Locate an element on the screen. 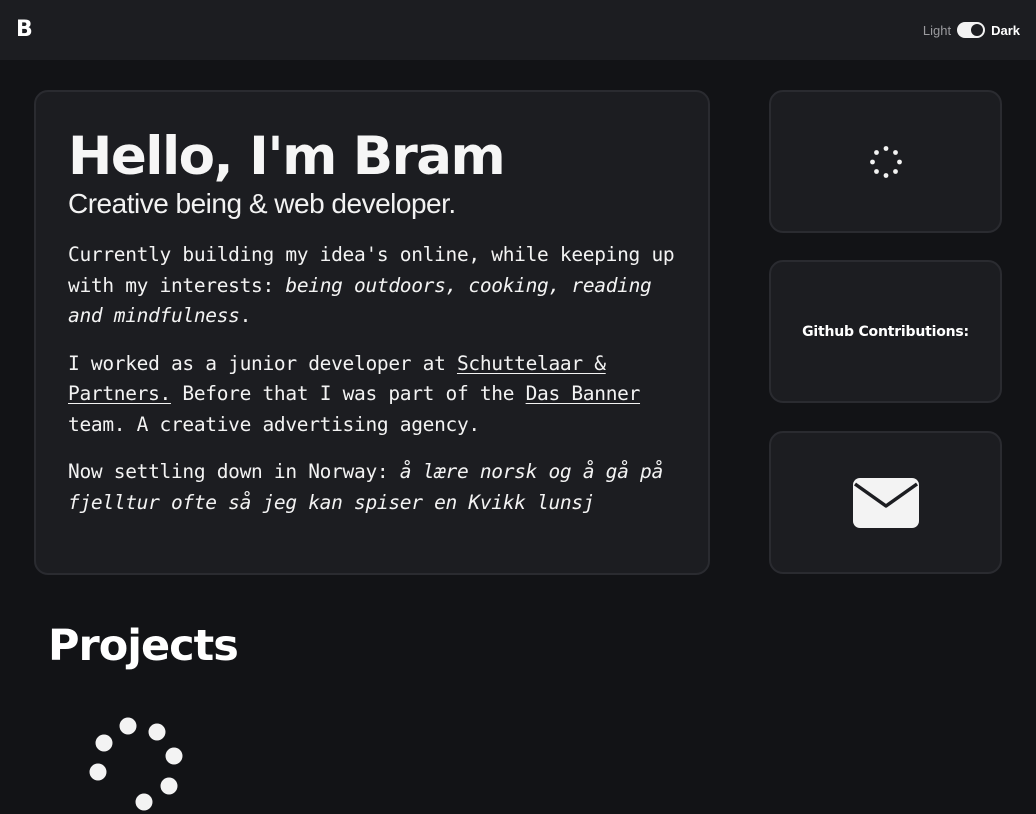 This screenshot has width=1036, height=814. github-contributions-label: Github Contributions: is located at coordinates (885, 331).